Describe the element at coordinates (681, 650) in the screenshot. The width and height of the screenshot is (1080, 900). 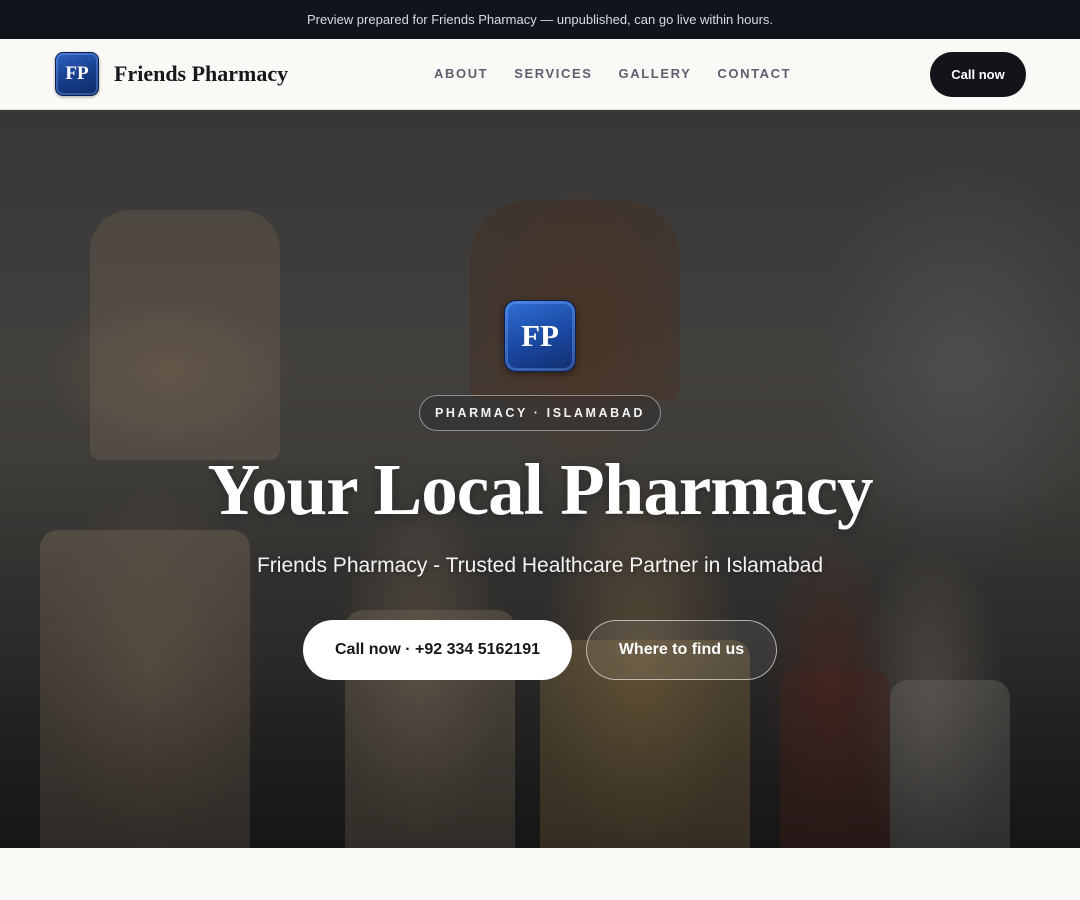
I see `find-us-button: Where to find us` at that location.